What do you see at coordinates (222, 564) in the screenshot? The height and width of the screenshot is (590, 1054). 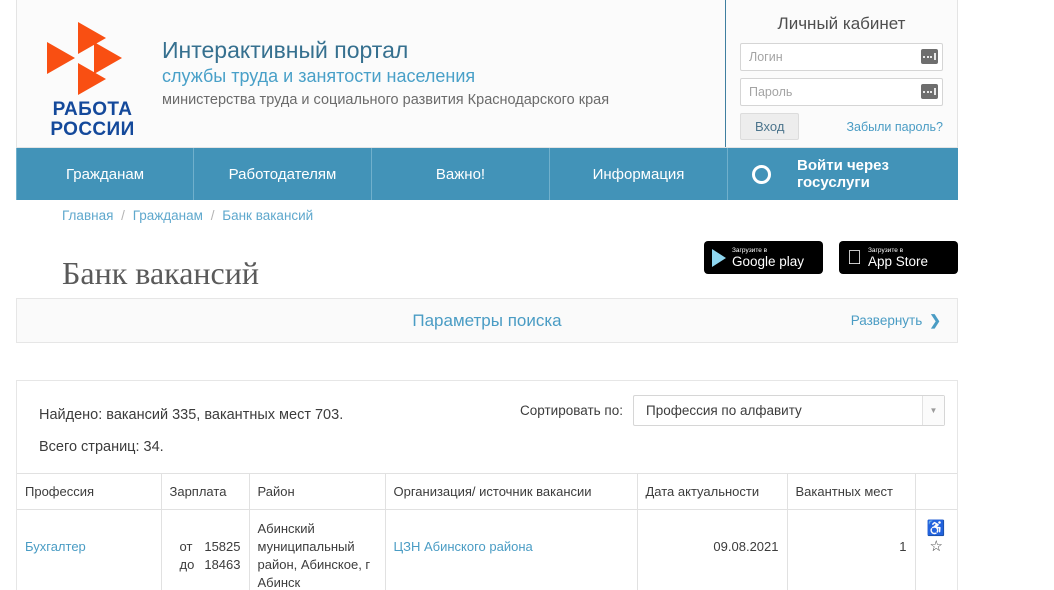 I see `salary-to-value: 18463` at bounding box center [222, 564].